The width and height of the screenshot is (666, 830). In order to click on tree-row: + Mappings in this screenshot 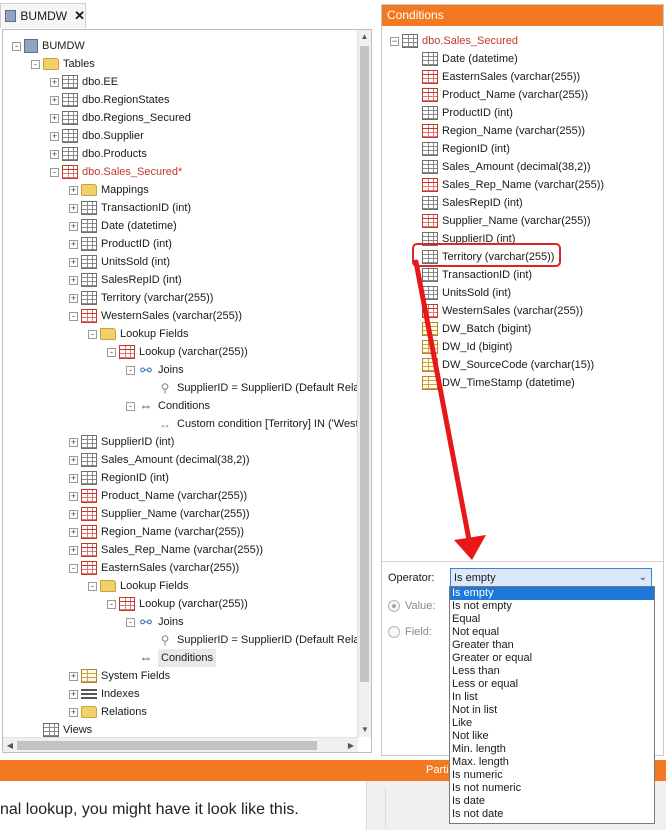, I will do `click(109, 190)`.